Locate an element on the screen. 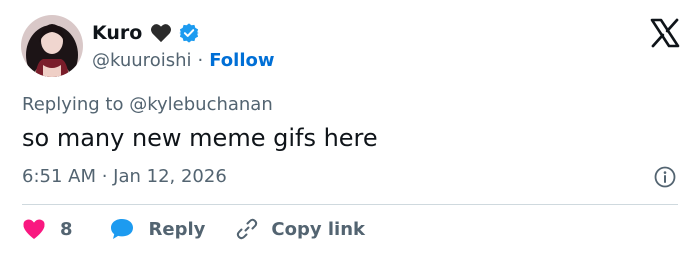 This screenshot has width=700, height=256. tweet-timestamp: 6:51 AM · Jan 12, 2026 is located at coordinates (124, 176).